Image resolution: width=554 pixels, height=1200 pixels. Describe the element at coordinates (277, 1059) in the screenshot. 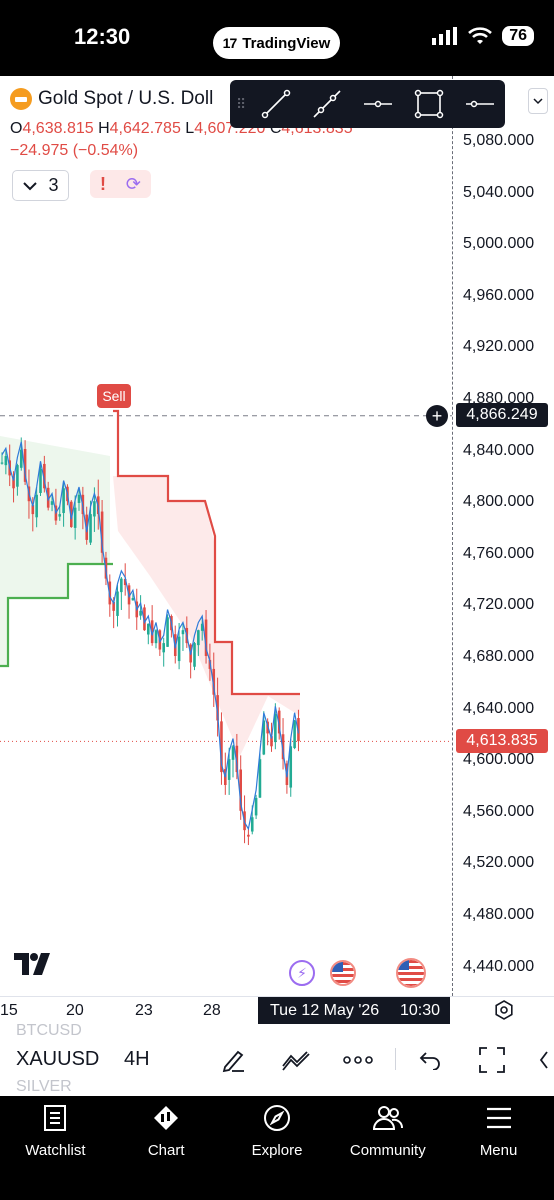

I see `symbol-toolbar: BTCUSD SILVER XAUUSD 4H` at that location.